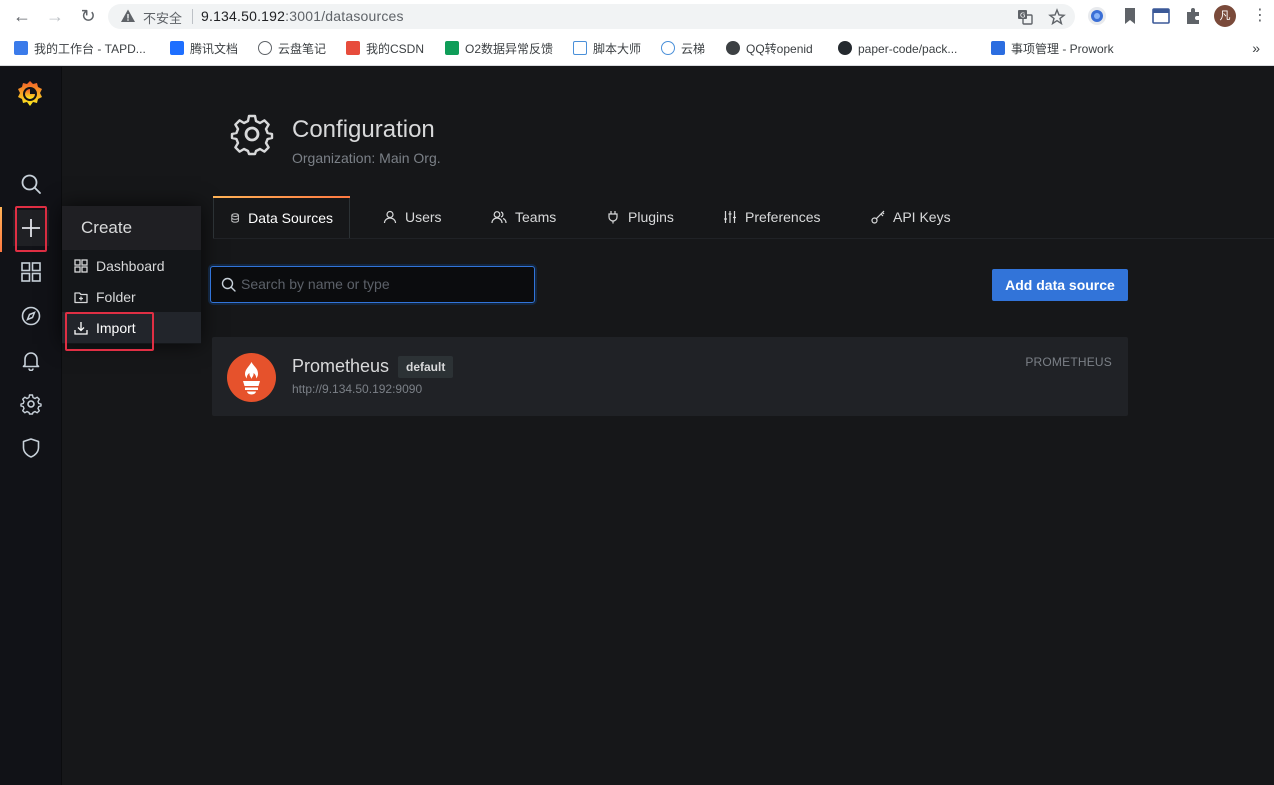 Image resolution: width=1274 pixels, height=785 pixels. What do you see at coordinates (878, 217) in the screenshot?
I see `key-icon` at bounding box center [878, 217].